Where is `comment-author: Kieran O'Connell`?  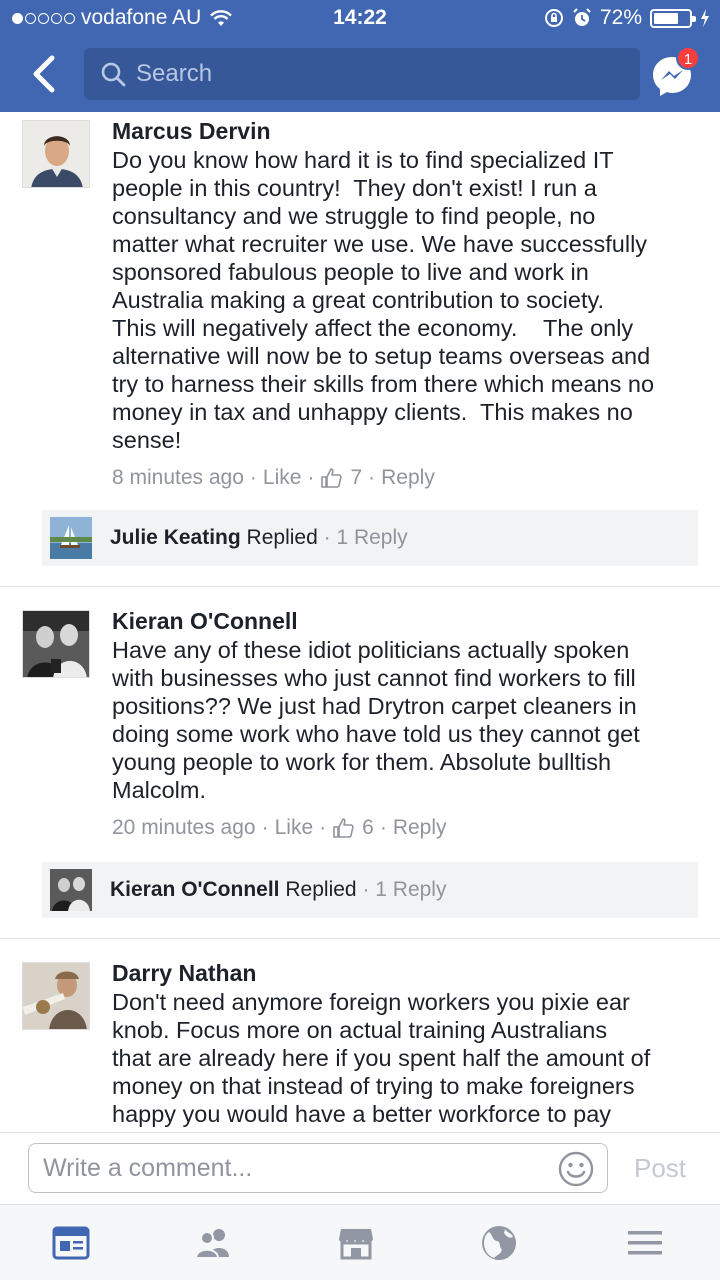 comment-author: Kieran O'Connell is located at coordinates (410, 621).